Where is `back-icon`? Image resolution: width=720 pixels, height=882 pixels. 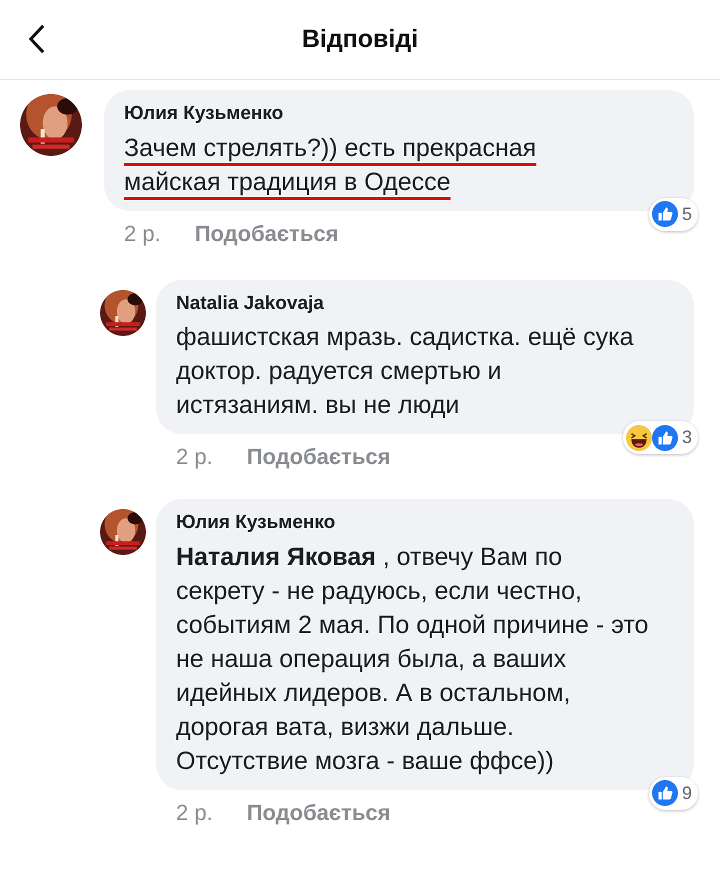 back-icon is located at coordinates (37, 39).